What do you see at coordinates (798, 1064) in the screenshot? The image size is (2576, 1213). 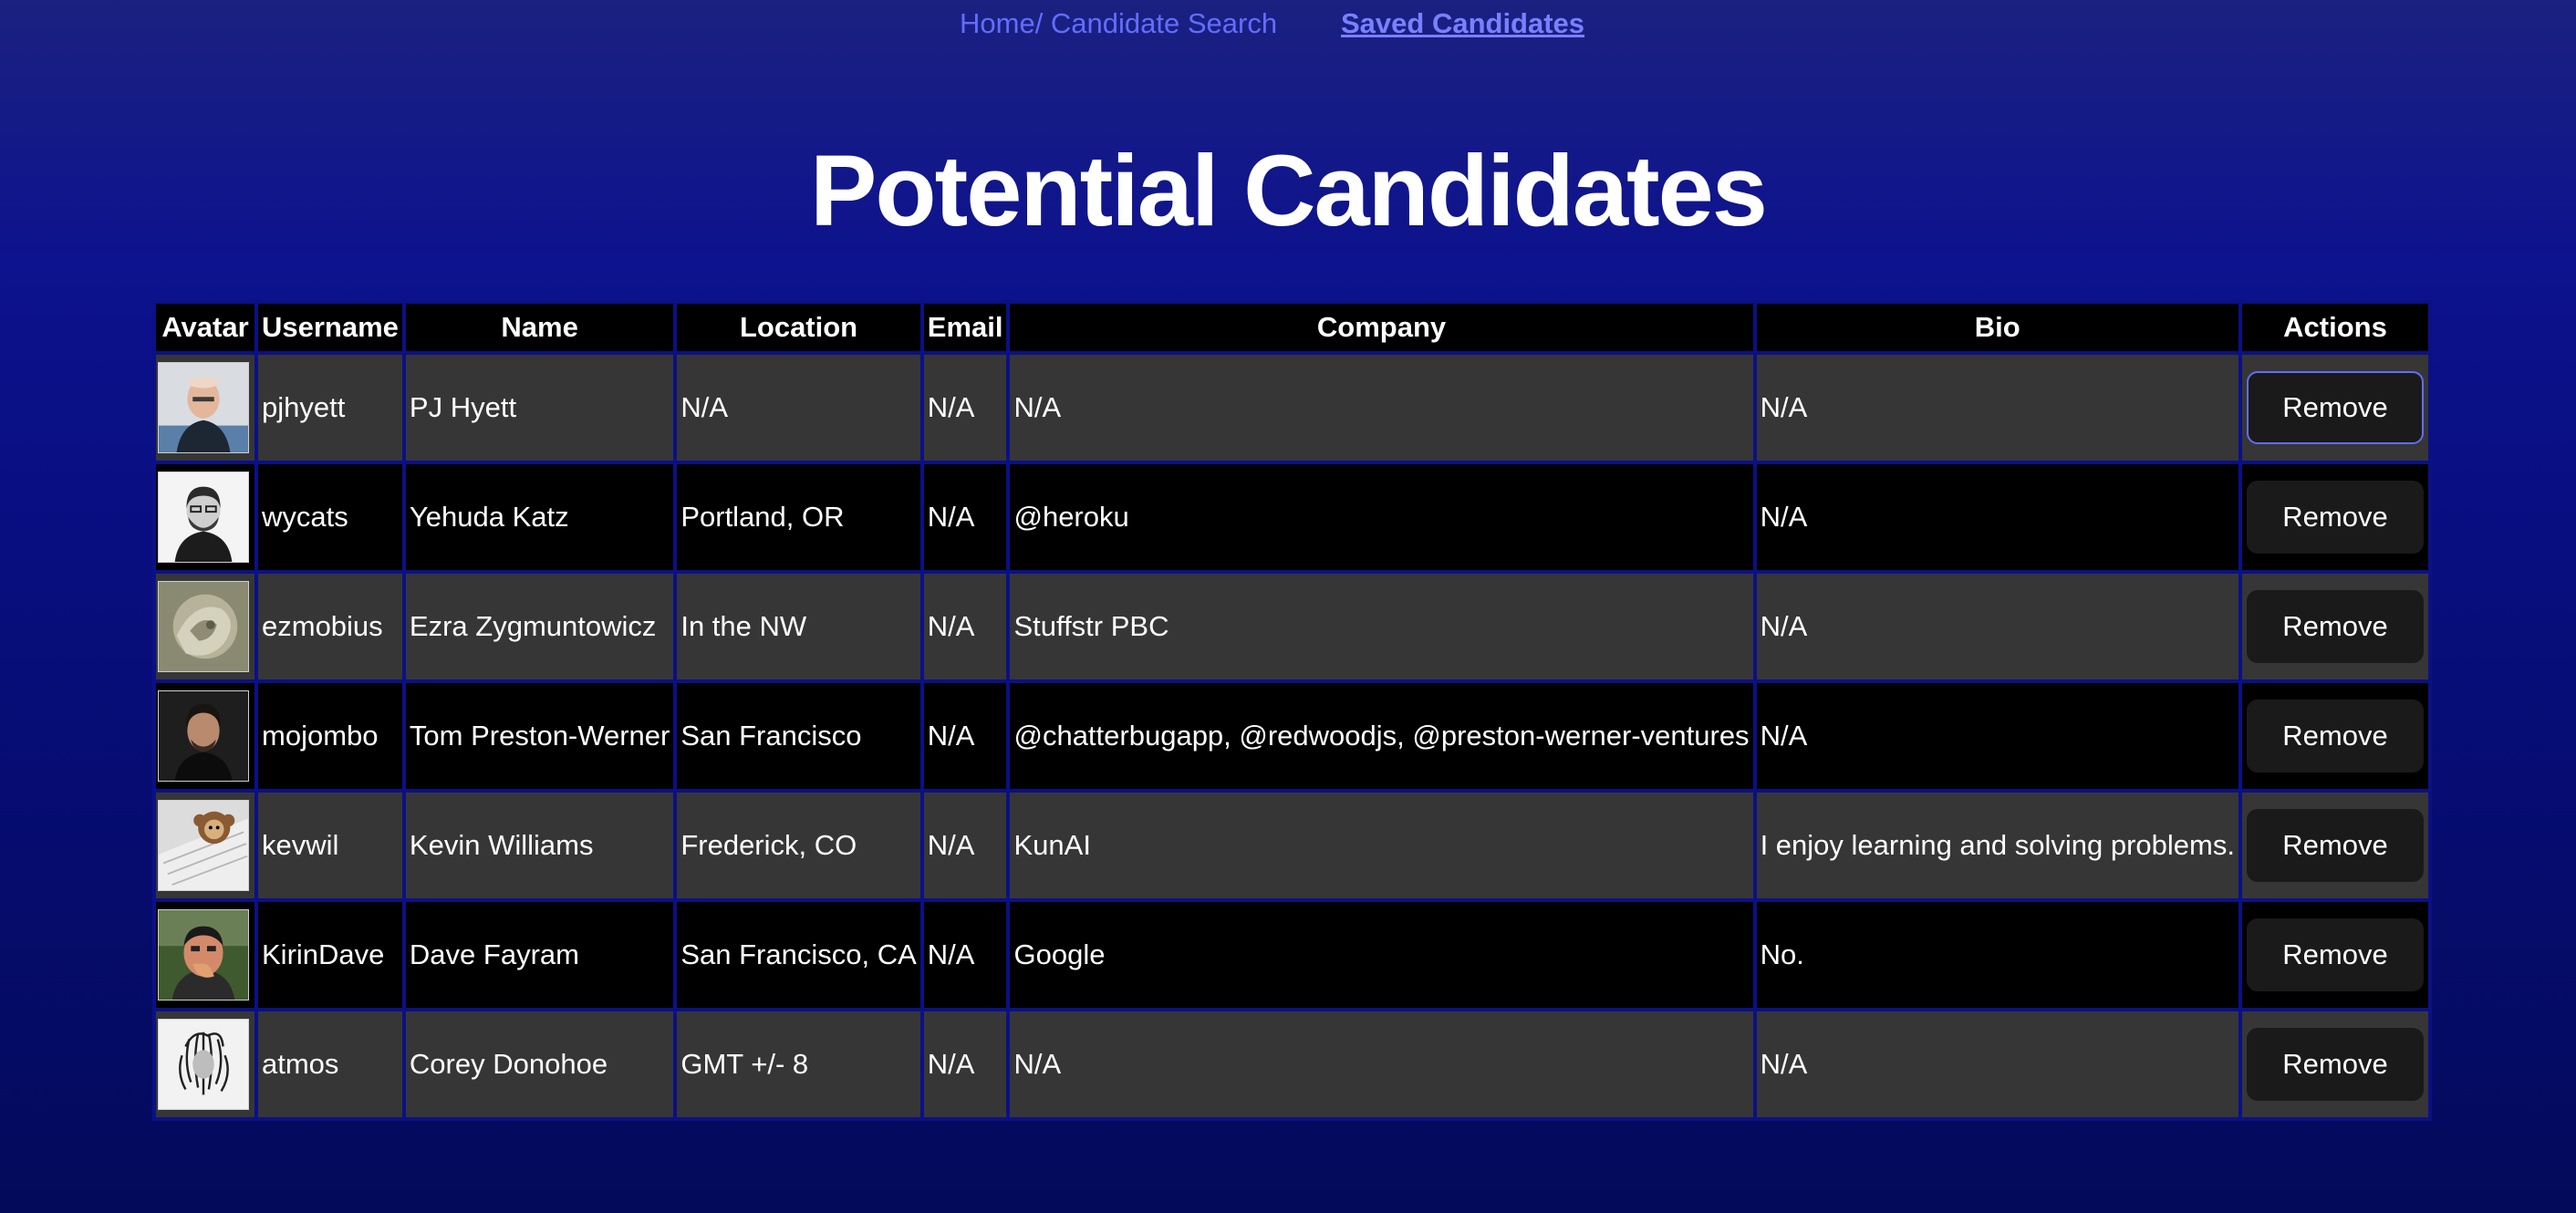 I see `cell-location: GMT +/- 8` at bounding box center [798, 1064].